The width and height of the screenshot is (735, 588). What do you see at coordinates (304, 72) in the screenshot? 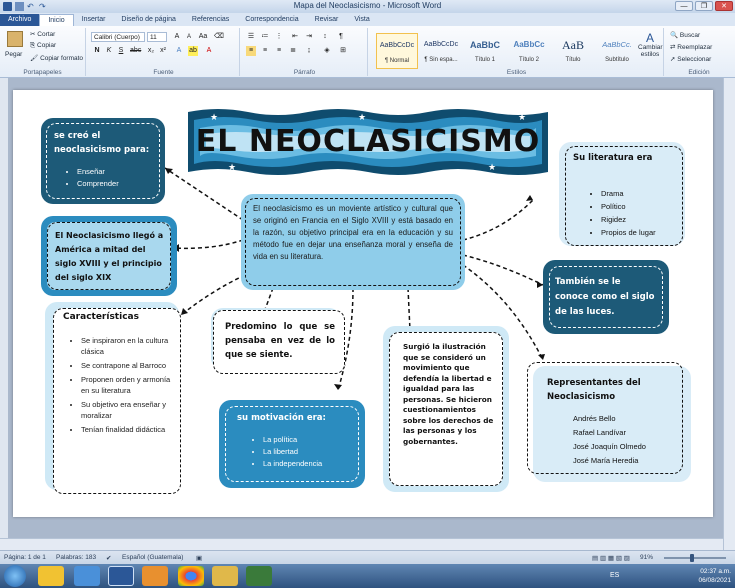
I see `group-label: Párrafo` at bounding box center [304, 72].